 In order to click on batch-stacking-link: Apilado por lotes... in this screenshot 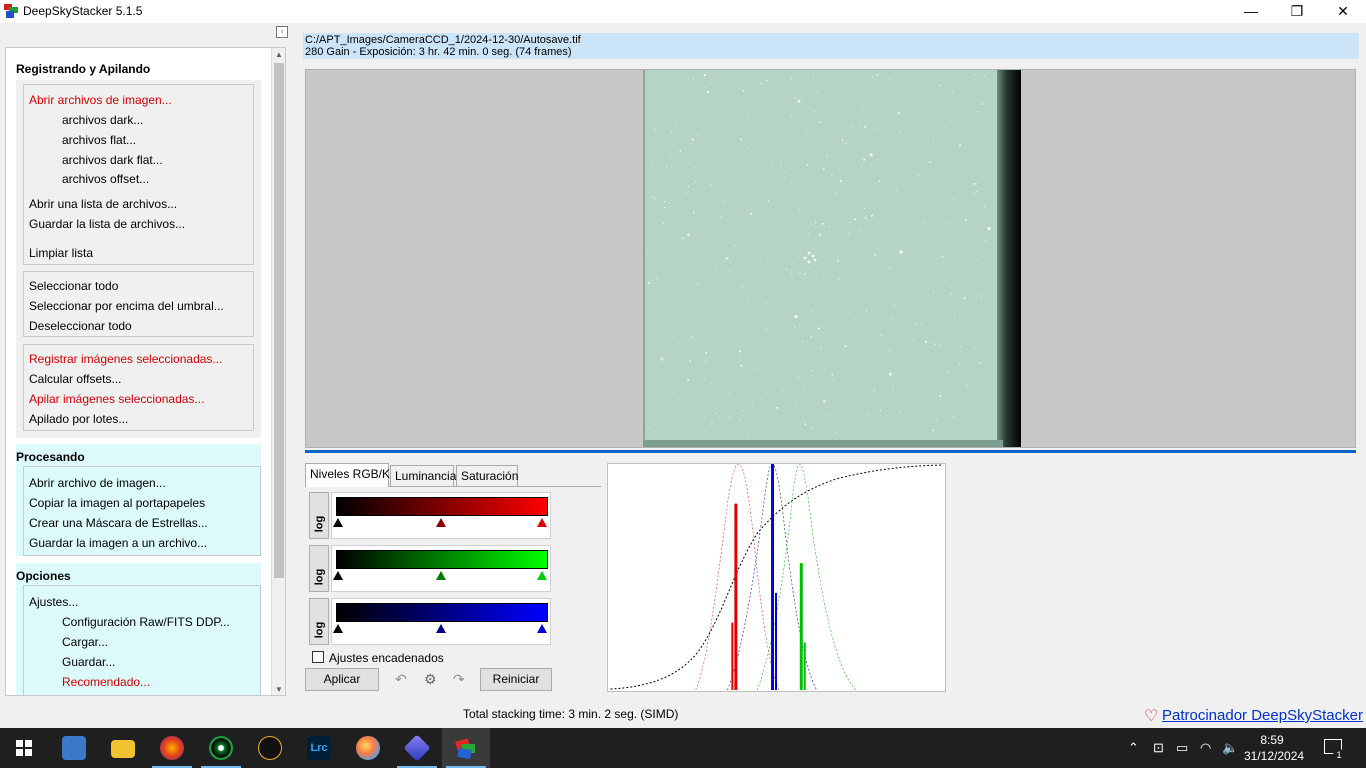, I will do `click(78, 419)`.